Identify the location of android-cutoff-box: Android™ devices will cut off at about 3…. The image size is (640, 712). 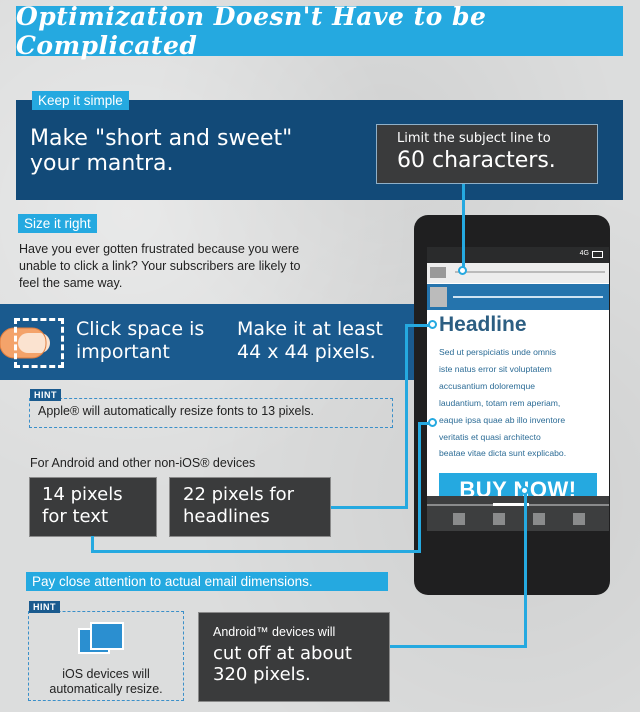
(294, 657).